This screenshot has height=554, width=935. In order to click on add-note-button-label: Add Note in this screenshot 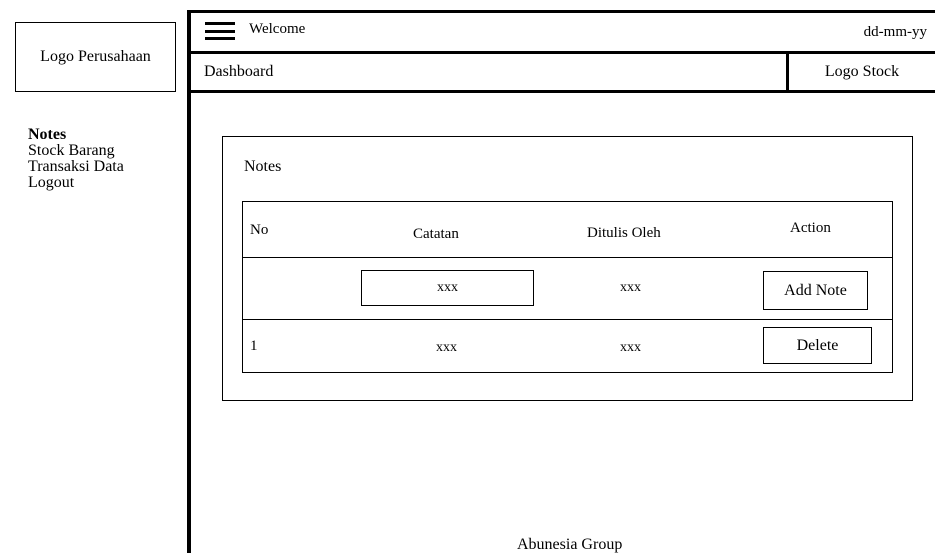, I will do `click(815, 290)`.